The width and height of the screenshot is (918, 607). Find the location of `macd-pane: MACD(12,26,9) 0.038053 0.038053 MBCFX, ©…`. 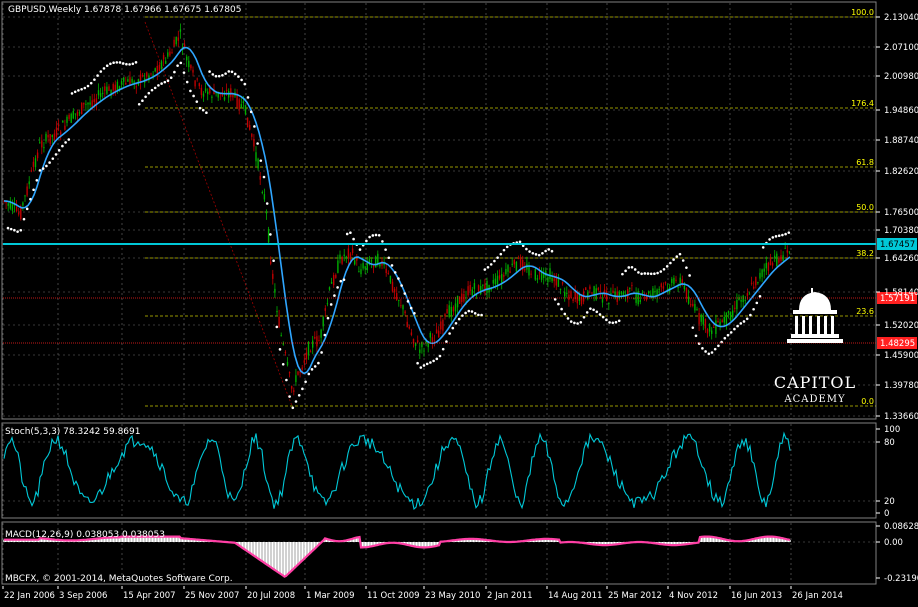

macd-pane: MACD(12,26,9) 0.038053 0.038053 MBCFX, ©… is located at coordinates (459, 553).